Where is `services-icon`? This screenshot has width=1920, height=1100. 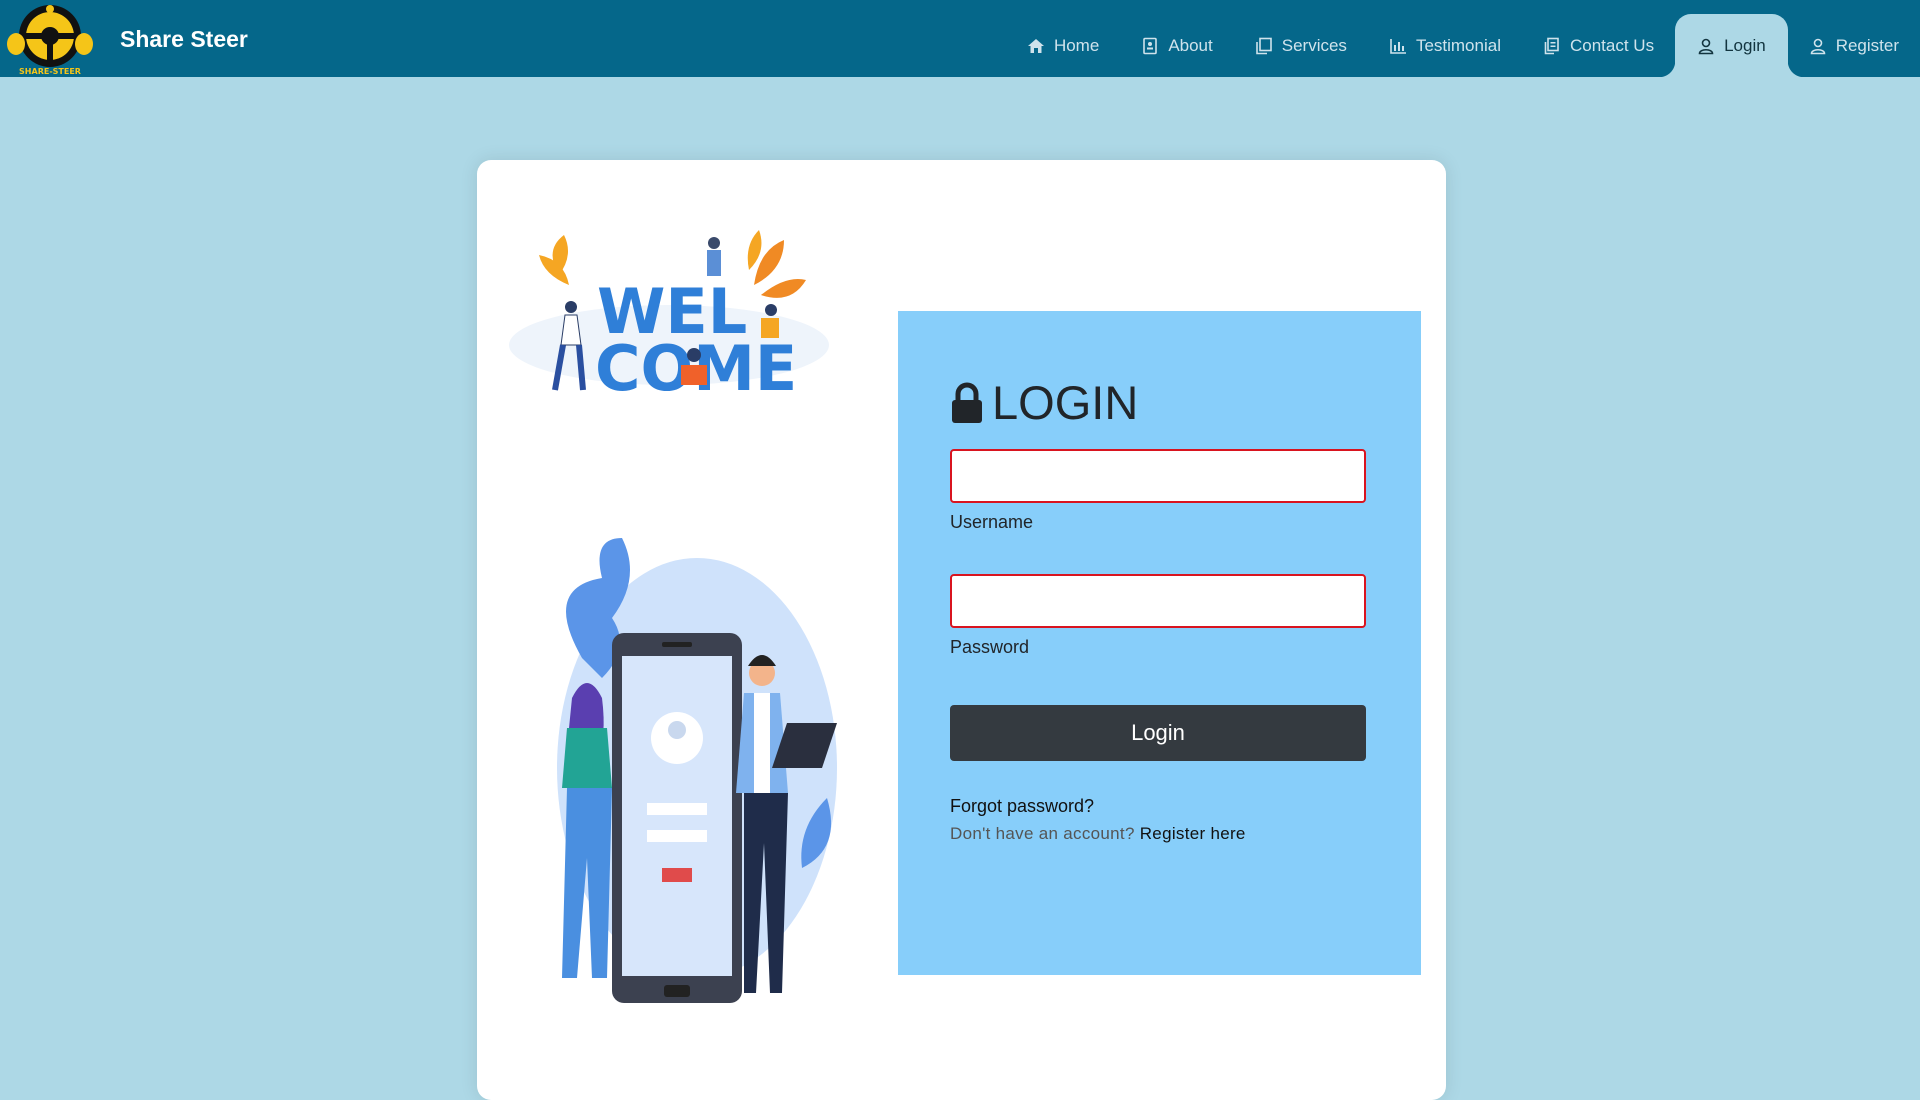
services-icon is located at coordinates (1264, 46).